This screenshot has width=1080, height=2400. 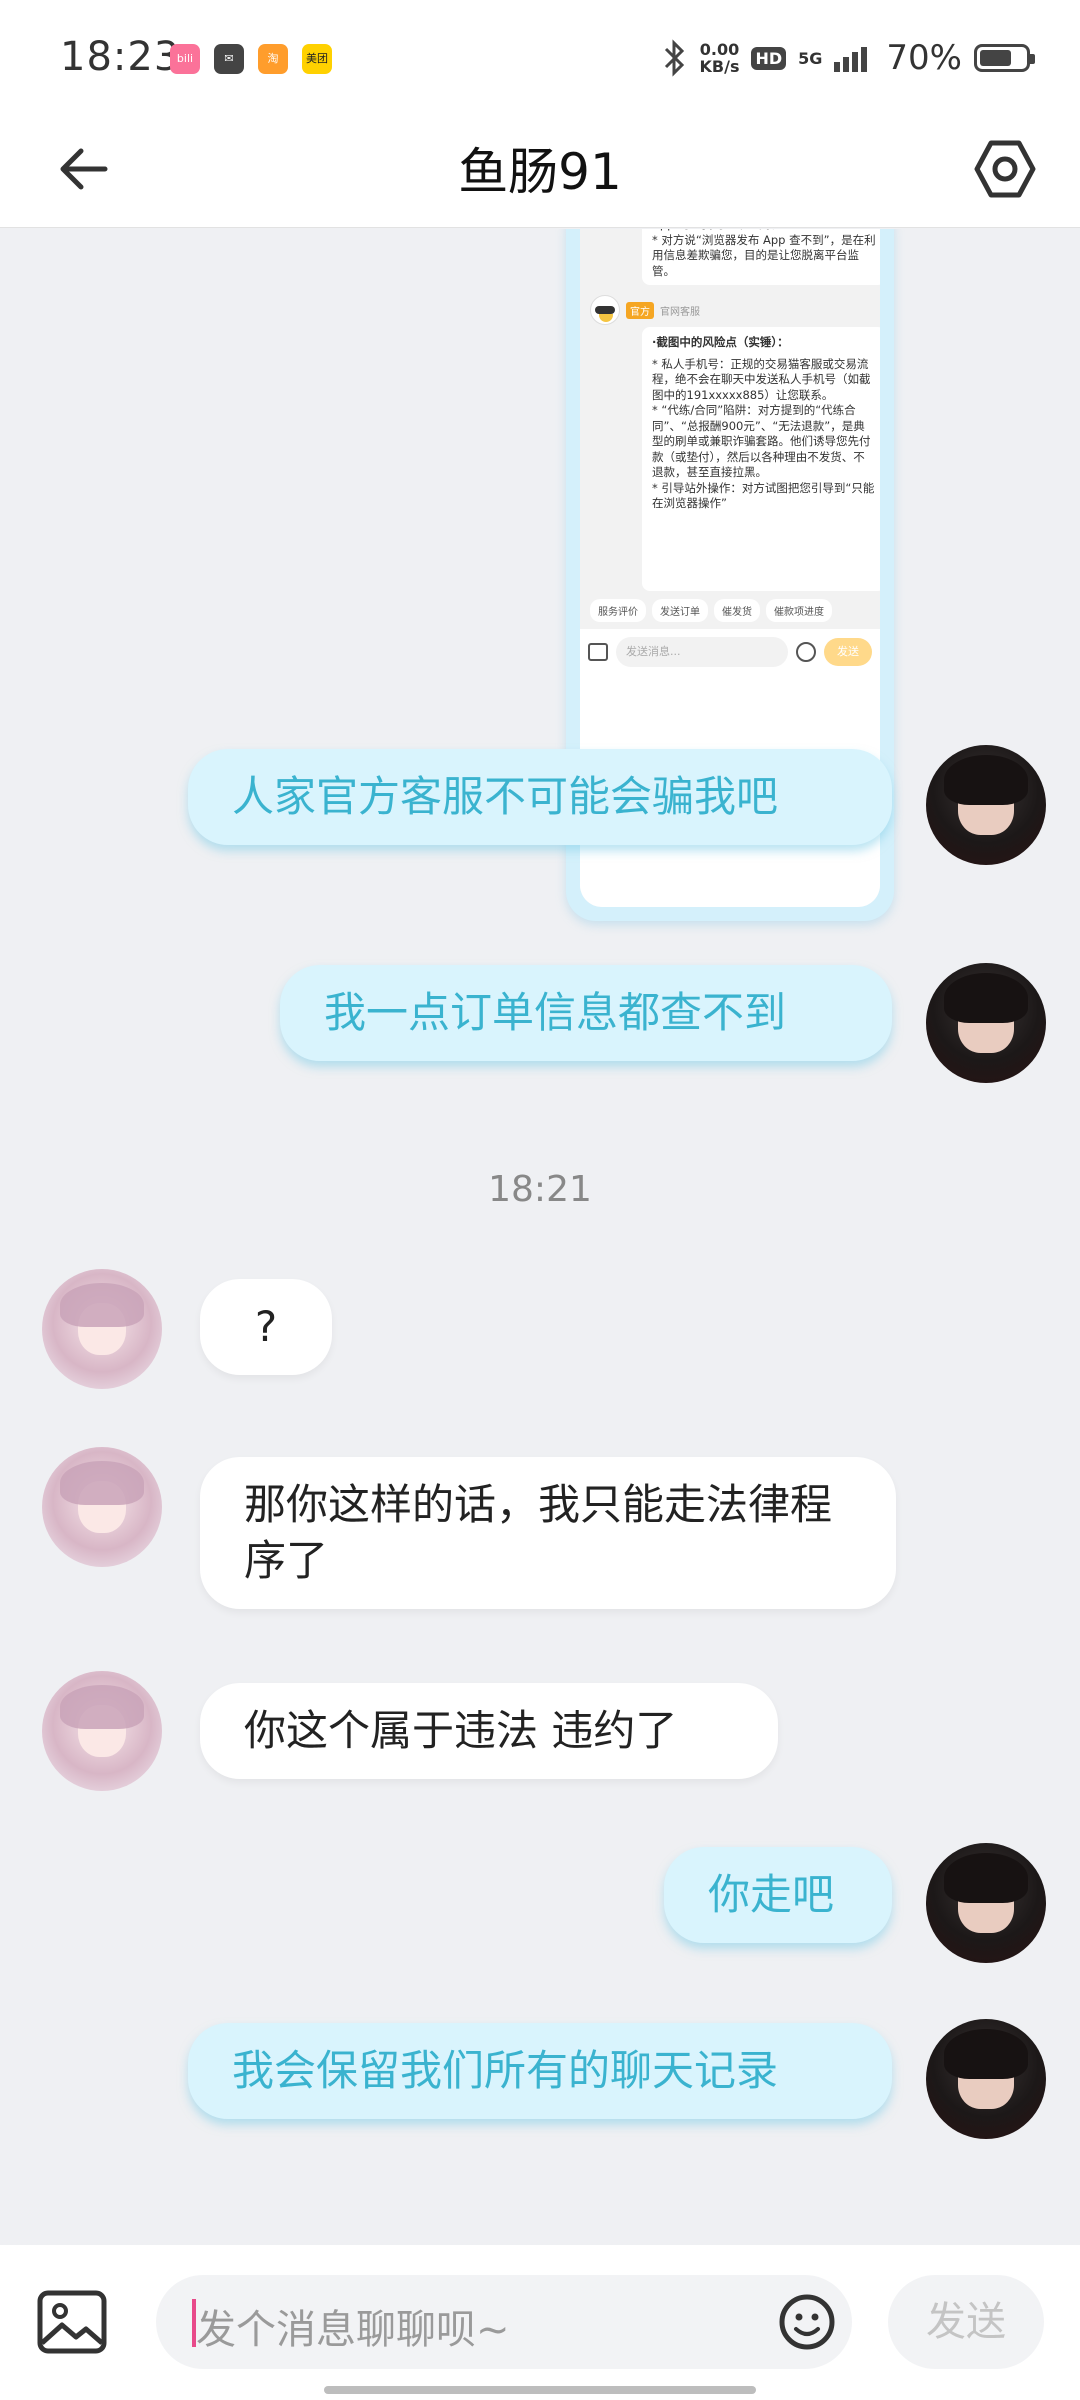 I want to click on gear-icon, so click(x=1005, y=169).